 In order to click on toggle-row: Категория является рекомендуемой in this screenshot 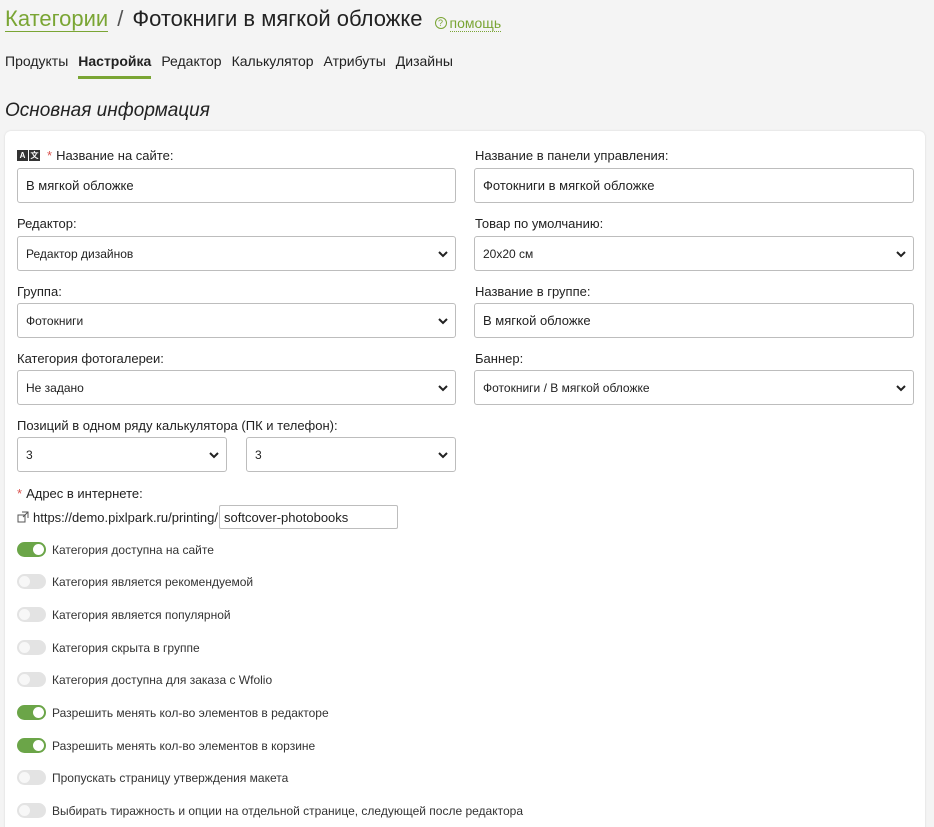, I will do `click(135, 581)`.